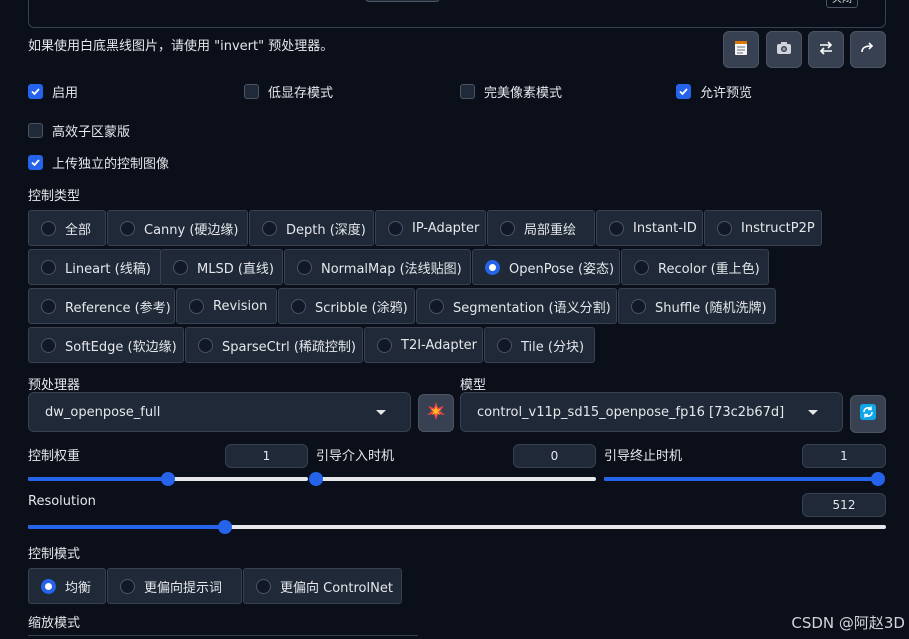 The height and width of the screenshot is (639, 909). What do you see at coordinates (457, 14) in the screenshot?
I see `image-input-panel` at bounding box center [457, 14].